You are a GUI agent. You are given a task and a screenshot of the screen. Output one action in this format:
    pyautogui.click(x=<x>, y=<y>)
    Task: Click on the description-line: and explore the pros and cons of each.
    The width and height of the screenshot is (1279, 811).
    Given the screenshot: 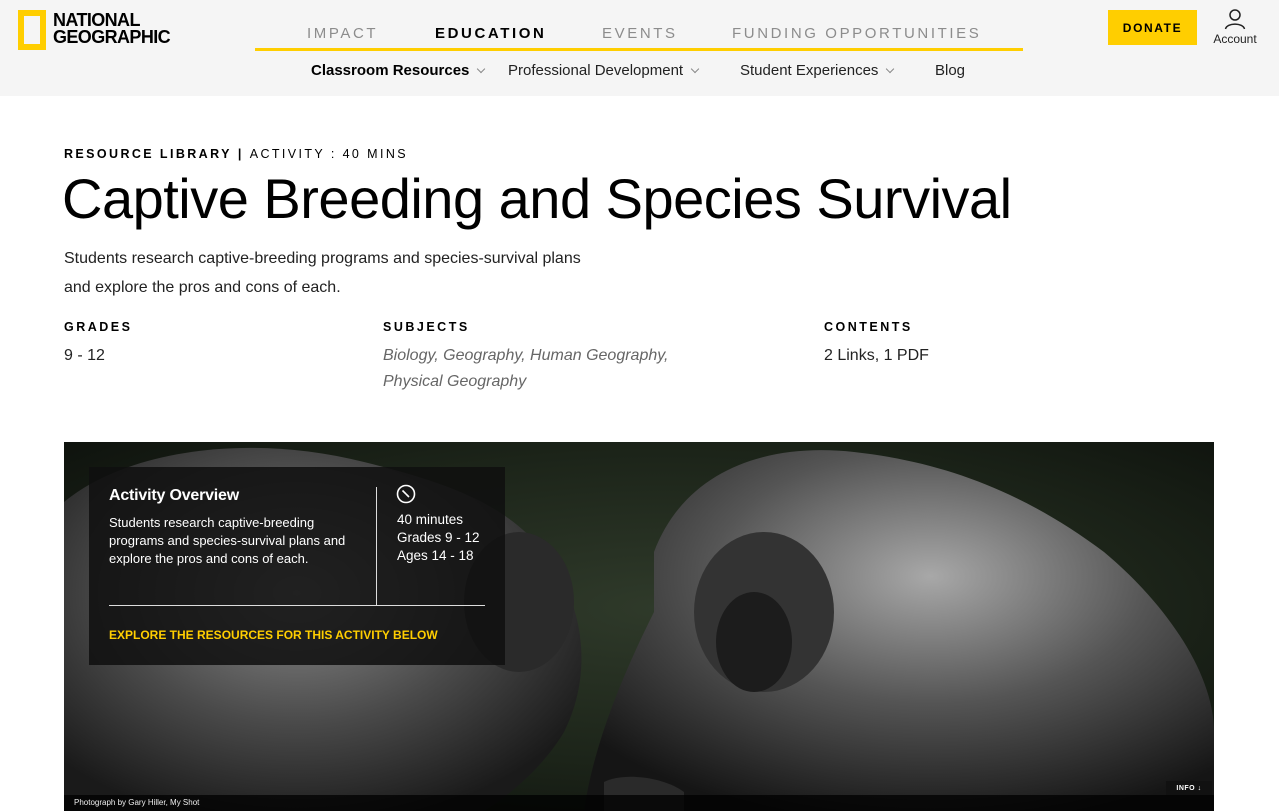 What is the action you would take?
    pyautogui.click(x=202, y=287)
    